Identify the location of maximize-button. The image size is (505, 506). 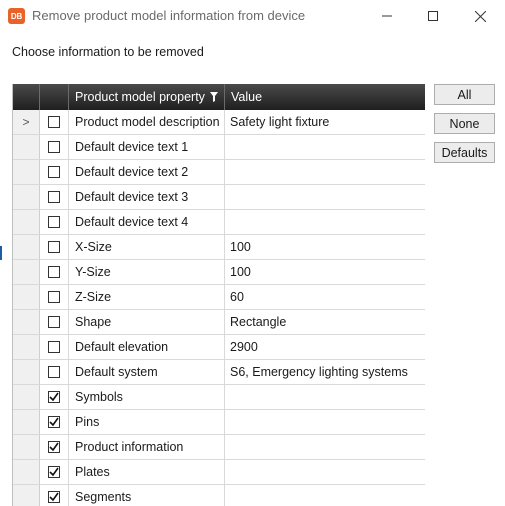
(433, 16).